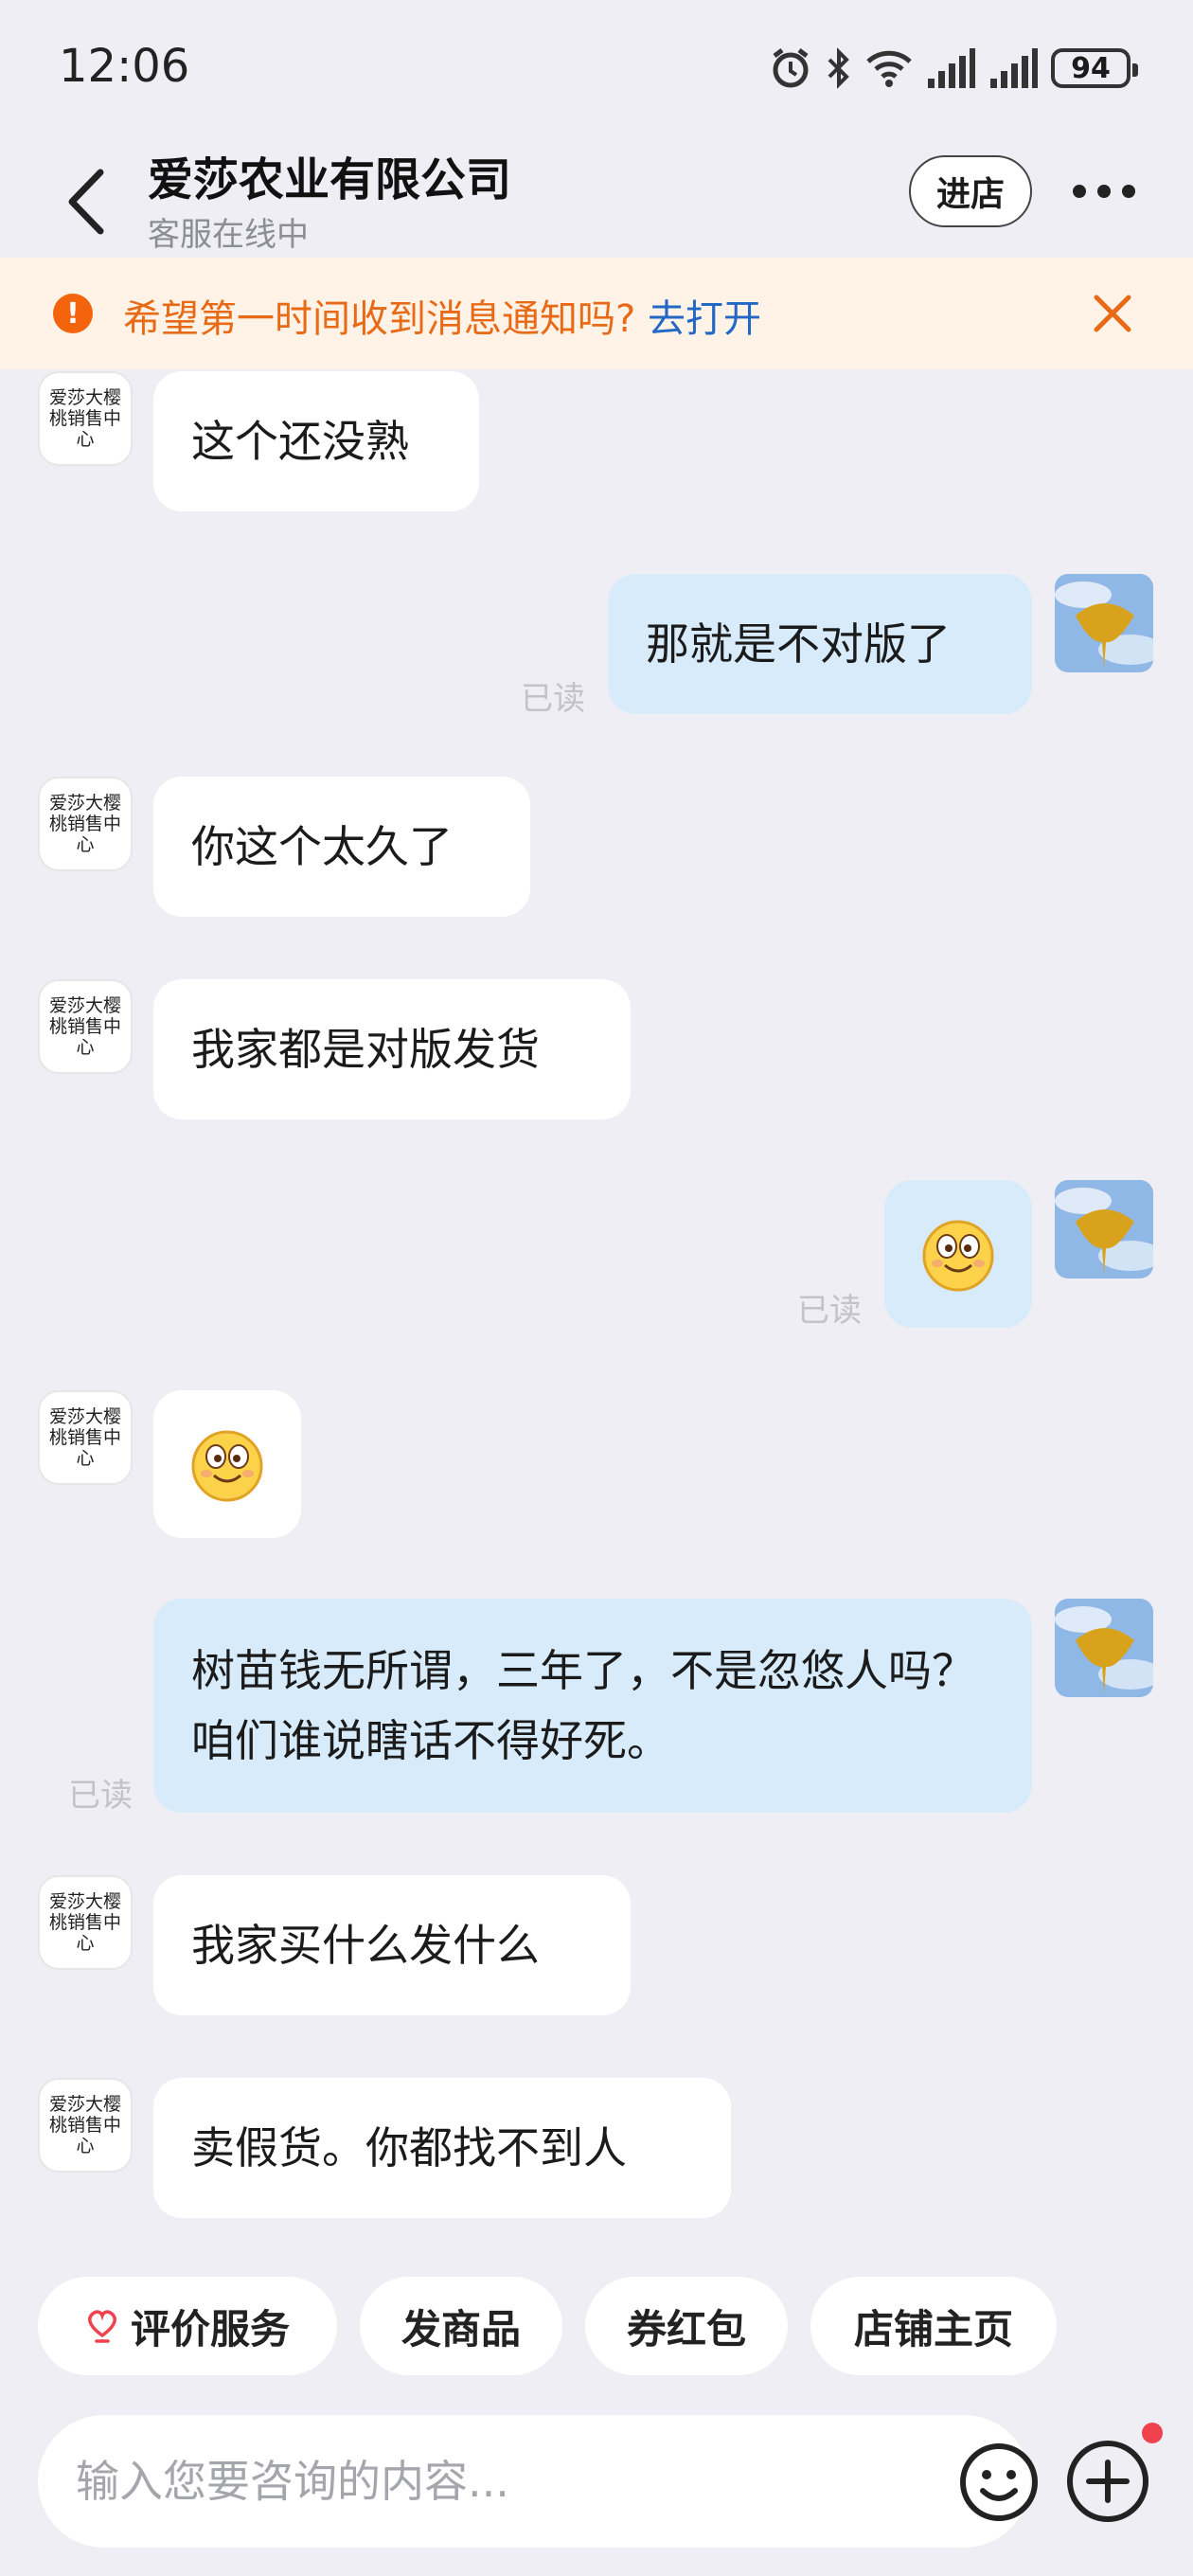  I want to click on message-bubble-outgoing, so click(958, 1254).